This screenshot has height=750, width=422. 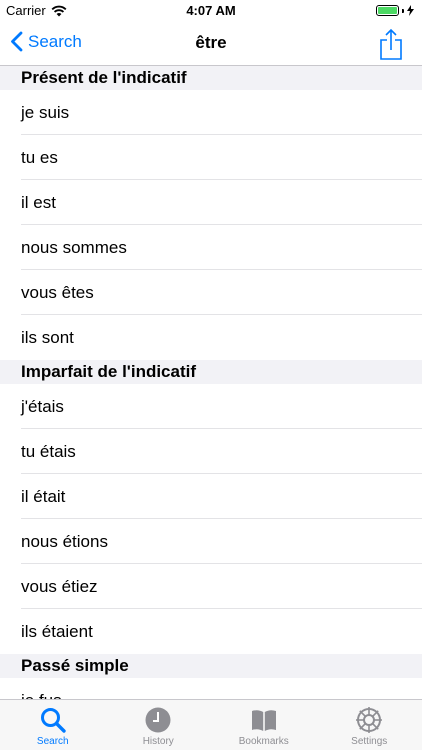 What do you see at coordinates (211, 247) in the screenshot?
I see `list-item: nous sommes` at bounding box center [211, 247].